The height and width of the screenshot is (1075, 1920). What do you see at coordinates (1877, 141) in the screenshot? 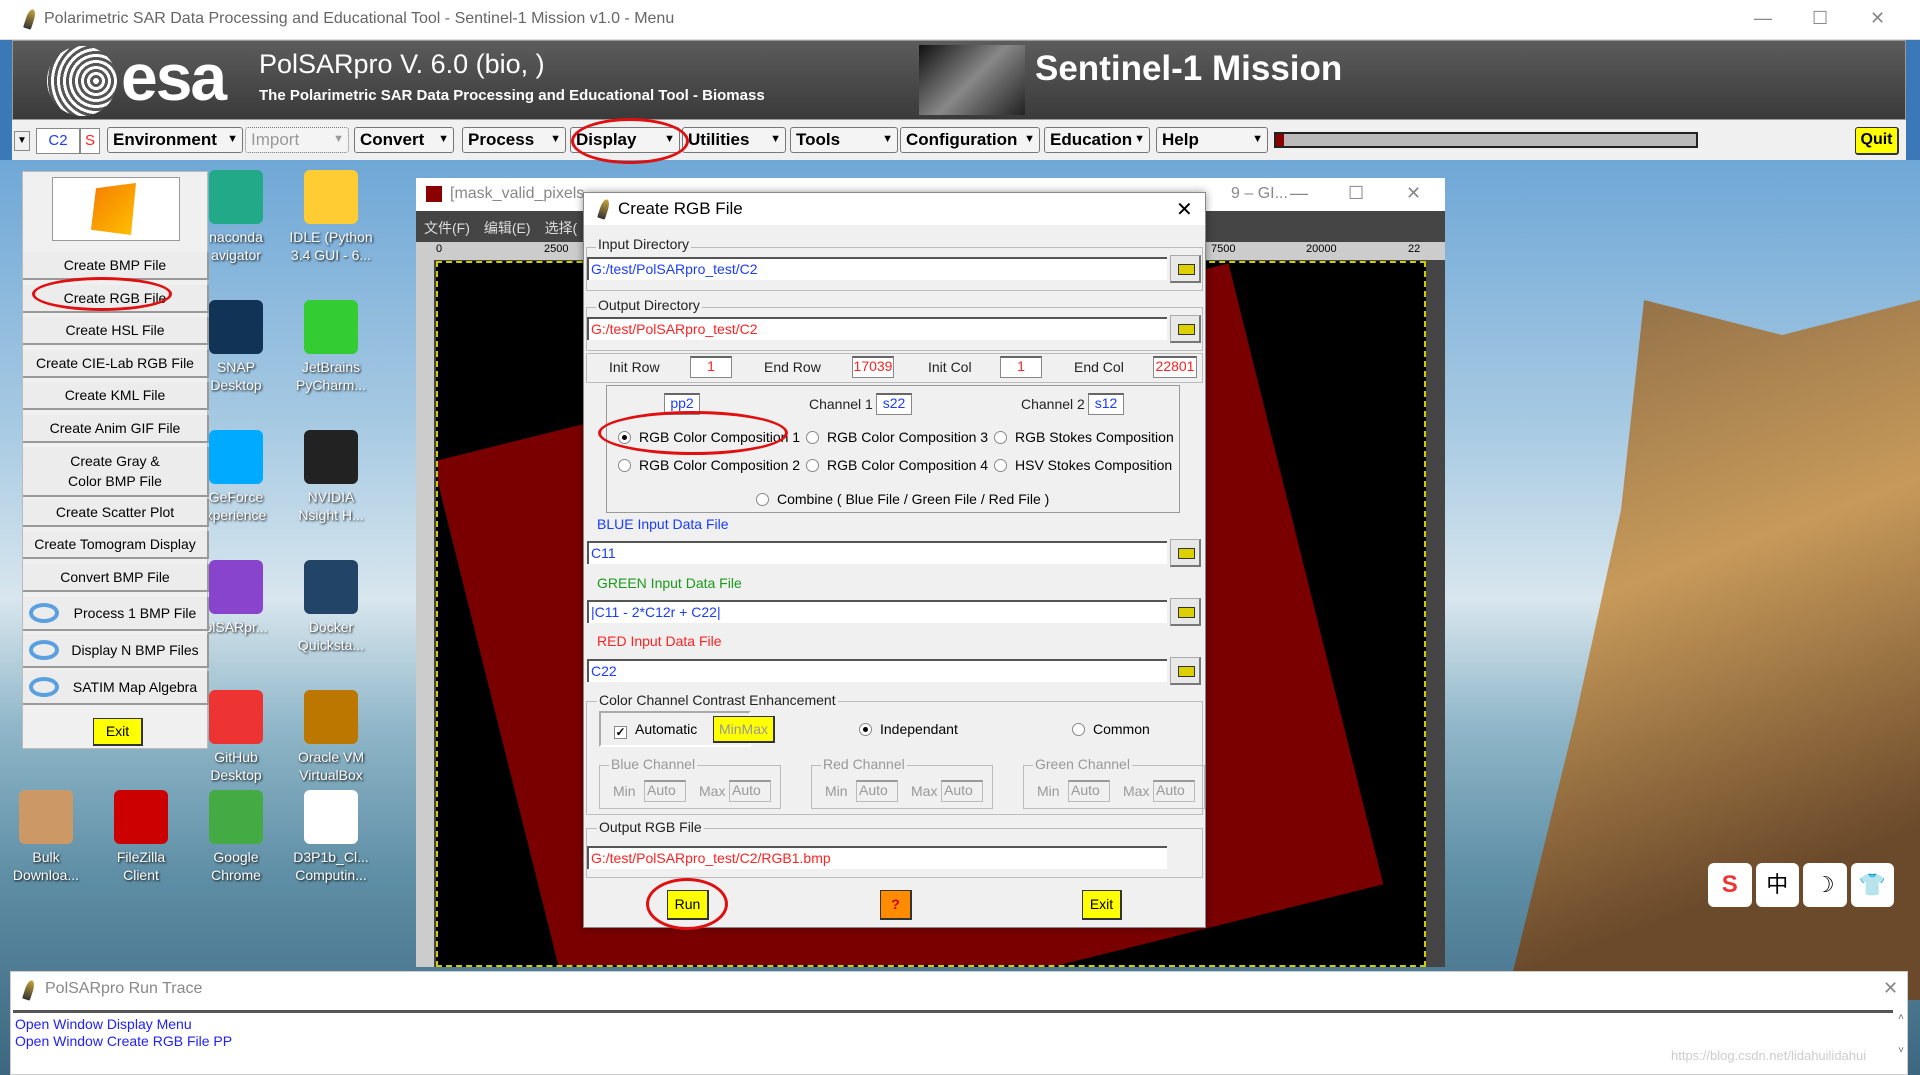
I see `quit-button: Quit` at bounding box center [1877, 141].